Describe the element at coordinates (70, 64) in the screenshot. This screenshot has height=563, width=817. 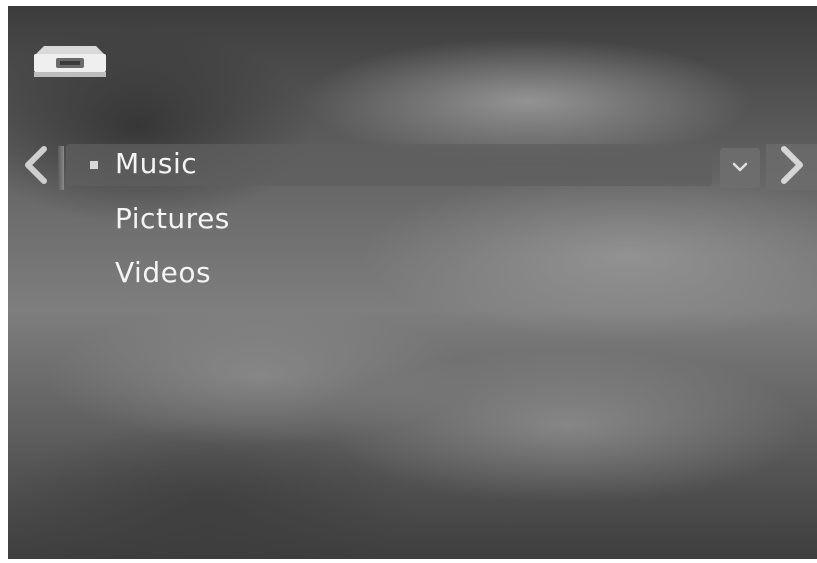
I see `media-player-icon` at that location.